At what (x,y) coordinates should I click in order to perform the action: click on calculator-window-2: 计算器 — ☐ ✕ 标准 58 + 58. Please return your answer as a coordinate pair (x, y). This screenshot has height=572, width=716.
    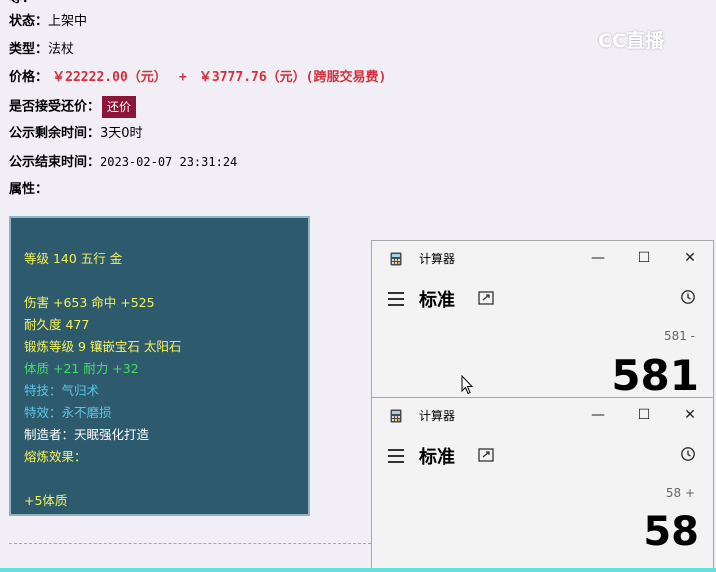
    Looking at the image, I should click on (542, 484).